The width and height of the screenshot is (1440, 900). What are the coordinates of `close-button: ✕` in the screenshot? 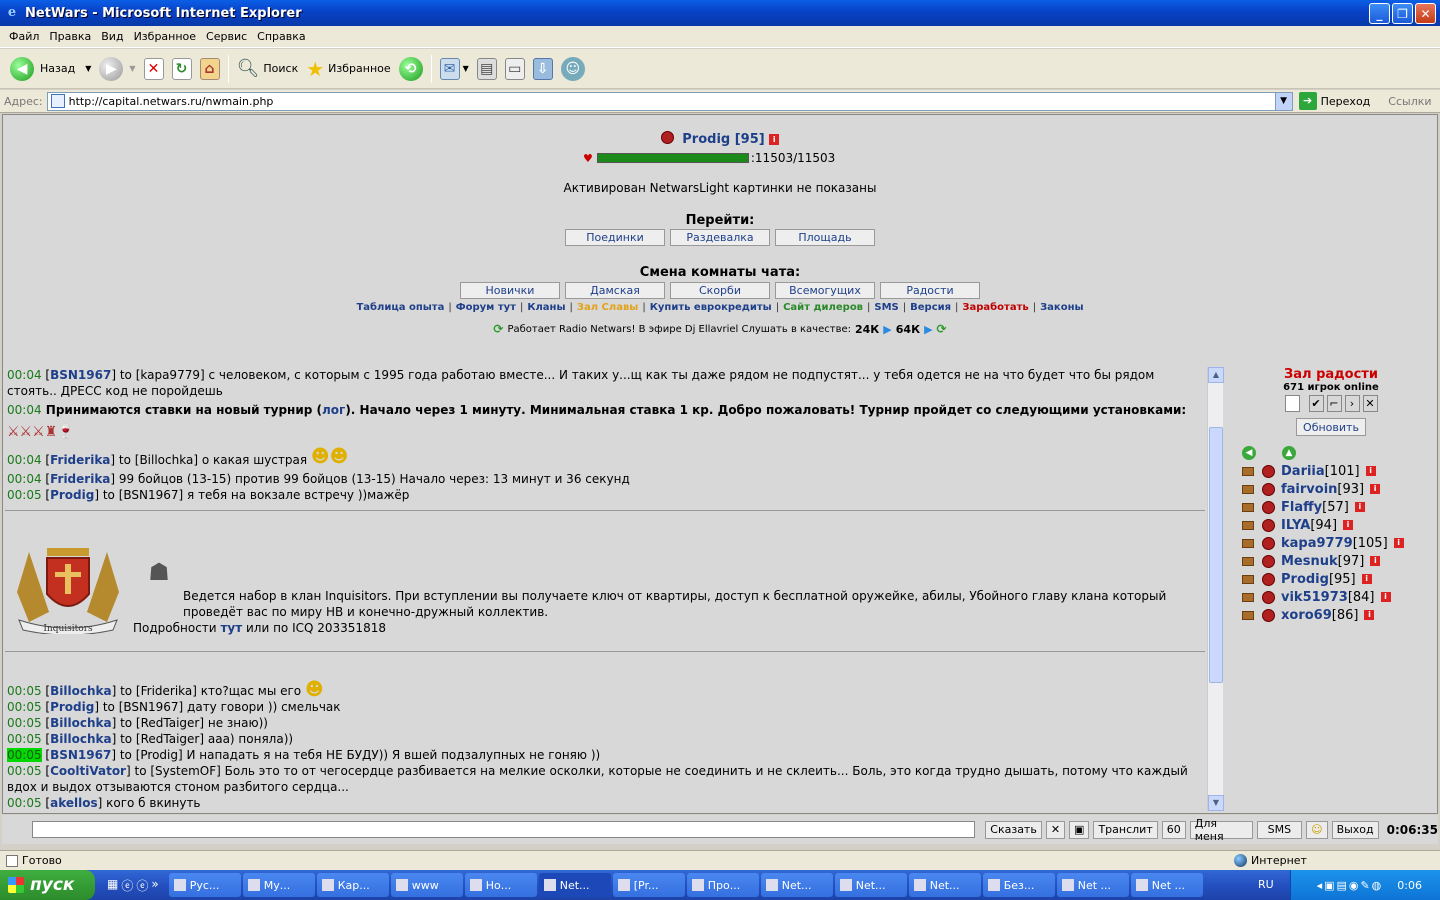 It's located at (1425, 13).